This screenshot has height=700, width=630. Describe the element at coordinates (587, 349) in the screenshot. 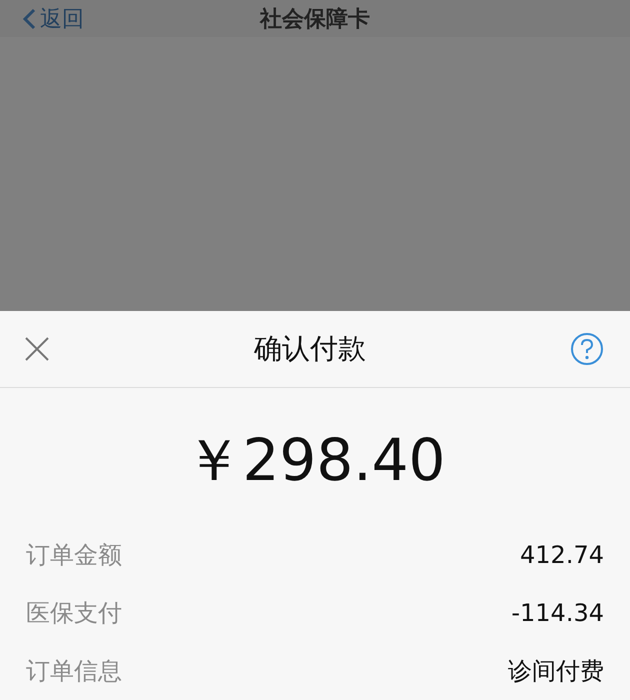

I see `help-icon` at that location.